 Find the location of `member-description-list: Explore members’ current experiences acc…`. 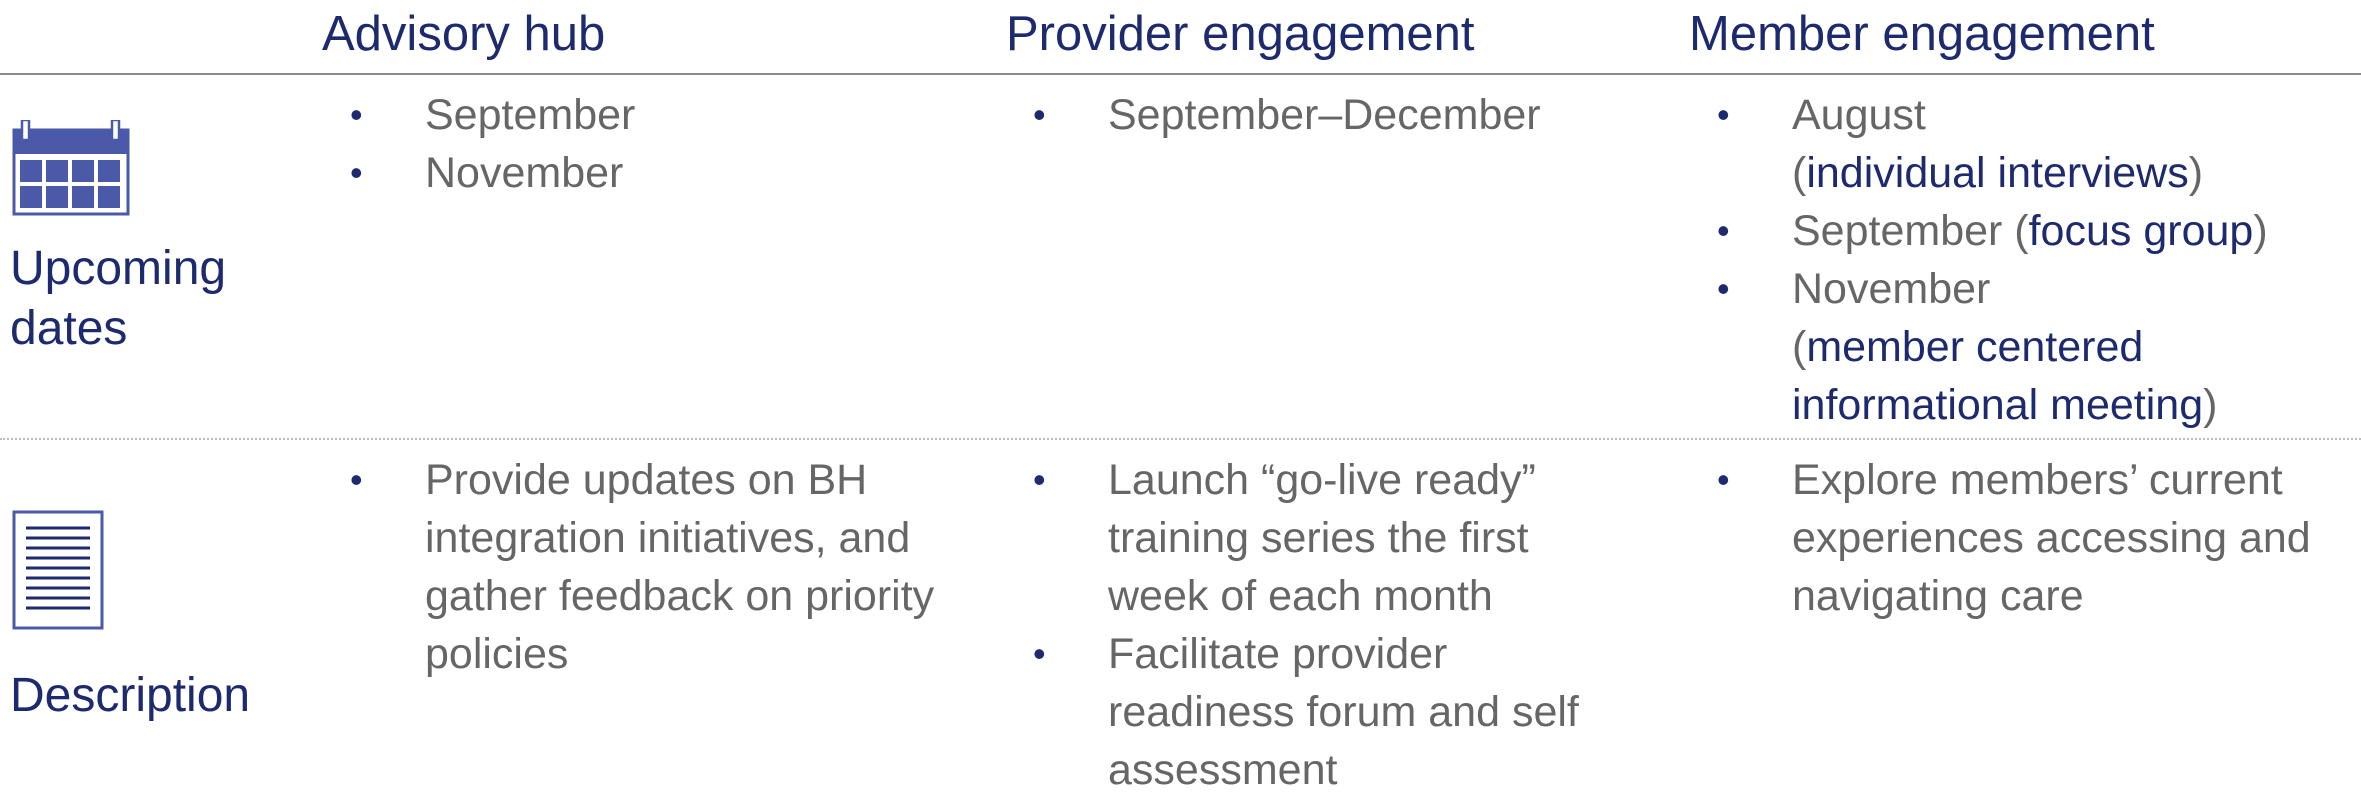

member-description-list: Explore members’ current experiences acc… is located at coordinates (2037, 538).